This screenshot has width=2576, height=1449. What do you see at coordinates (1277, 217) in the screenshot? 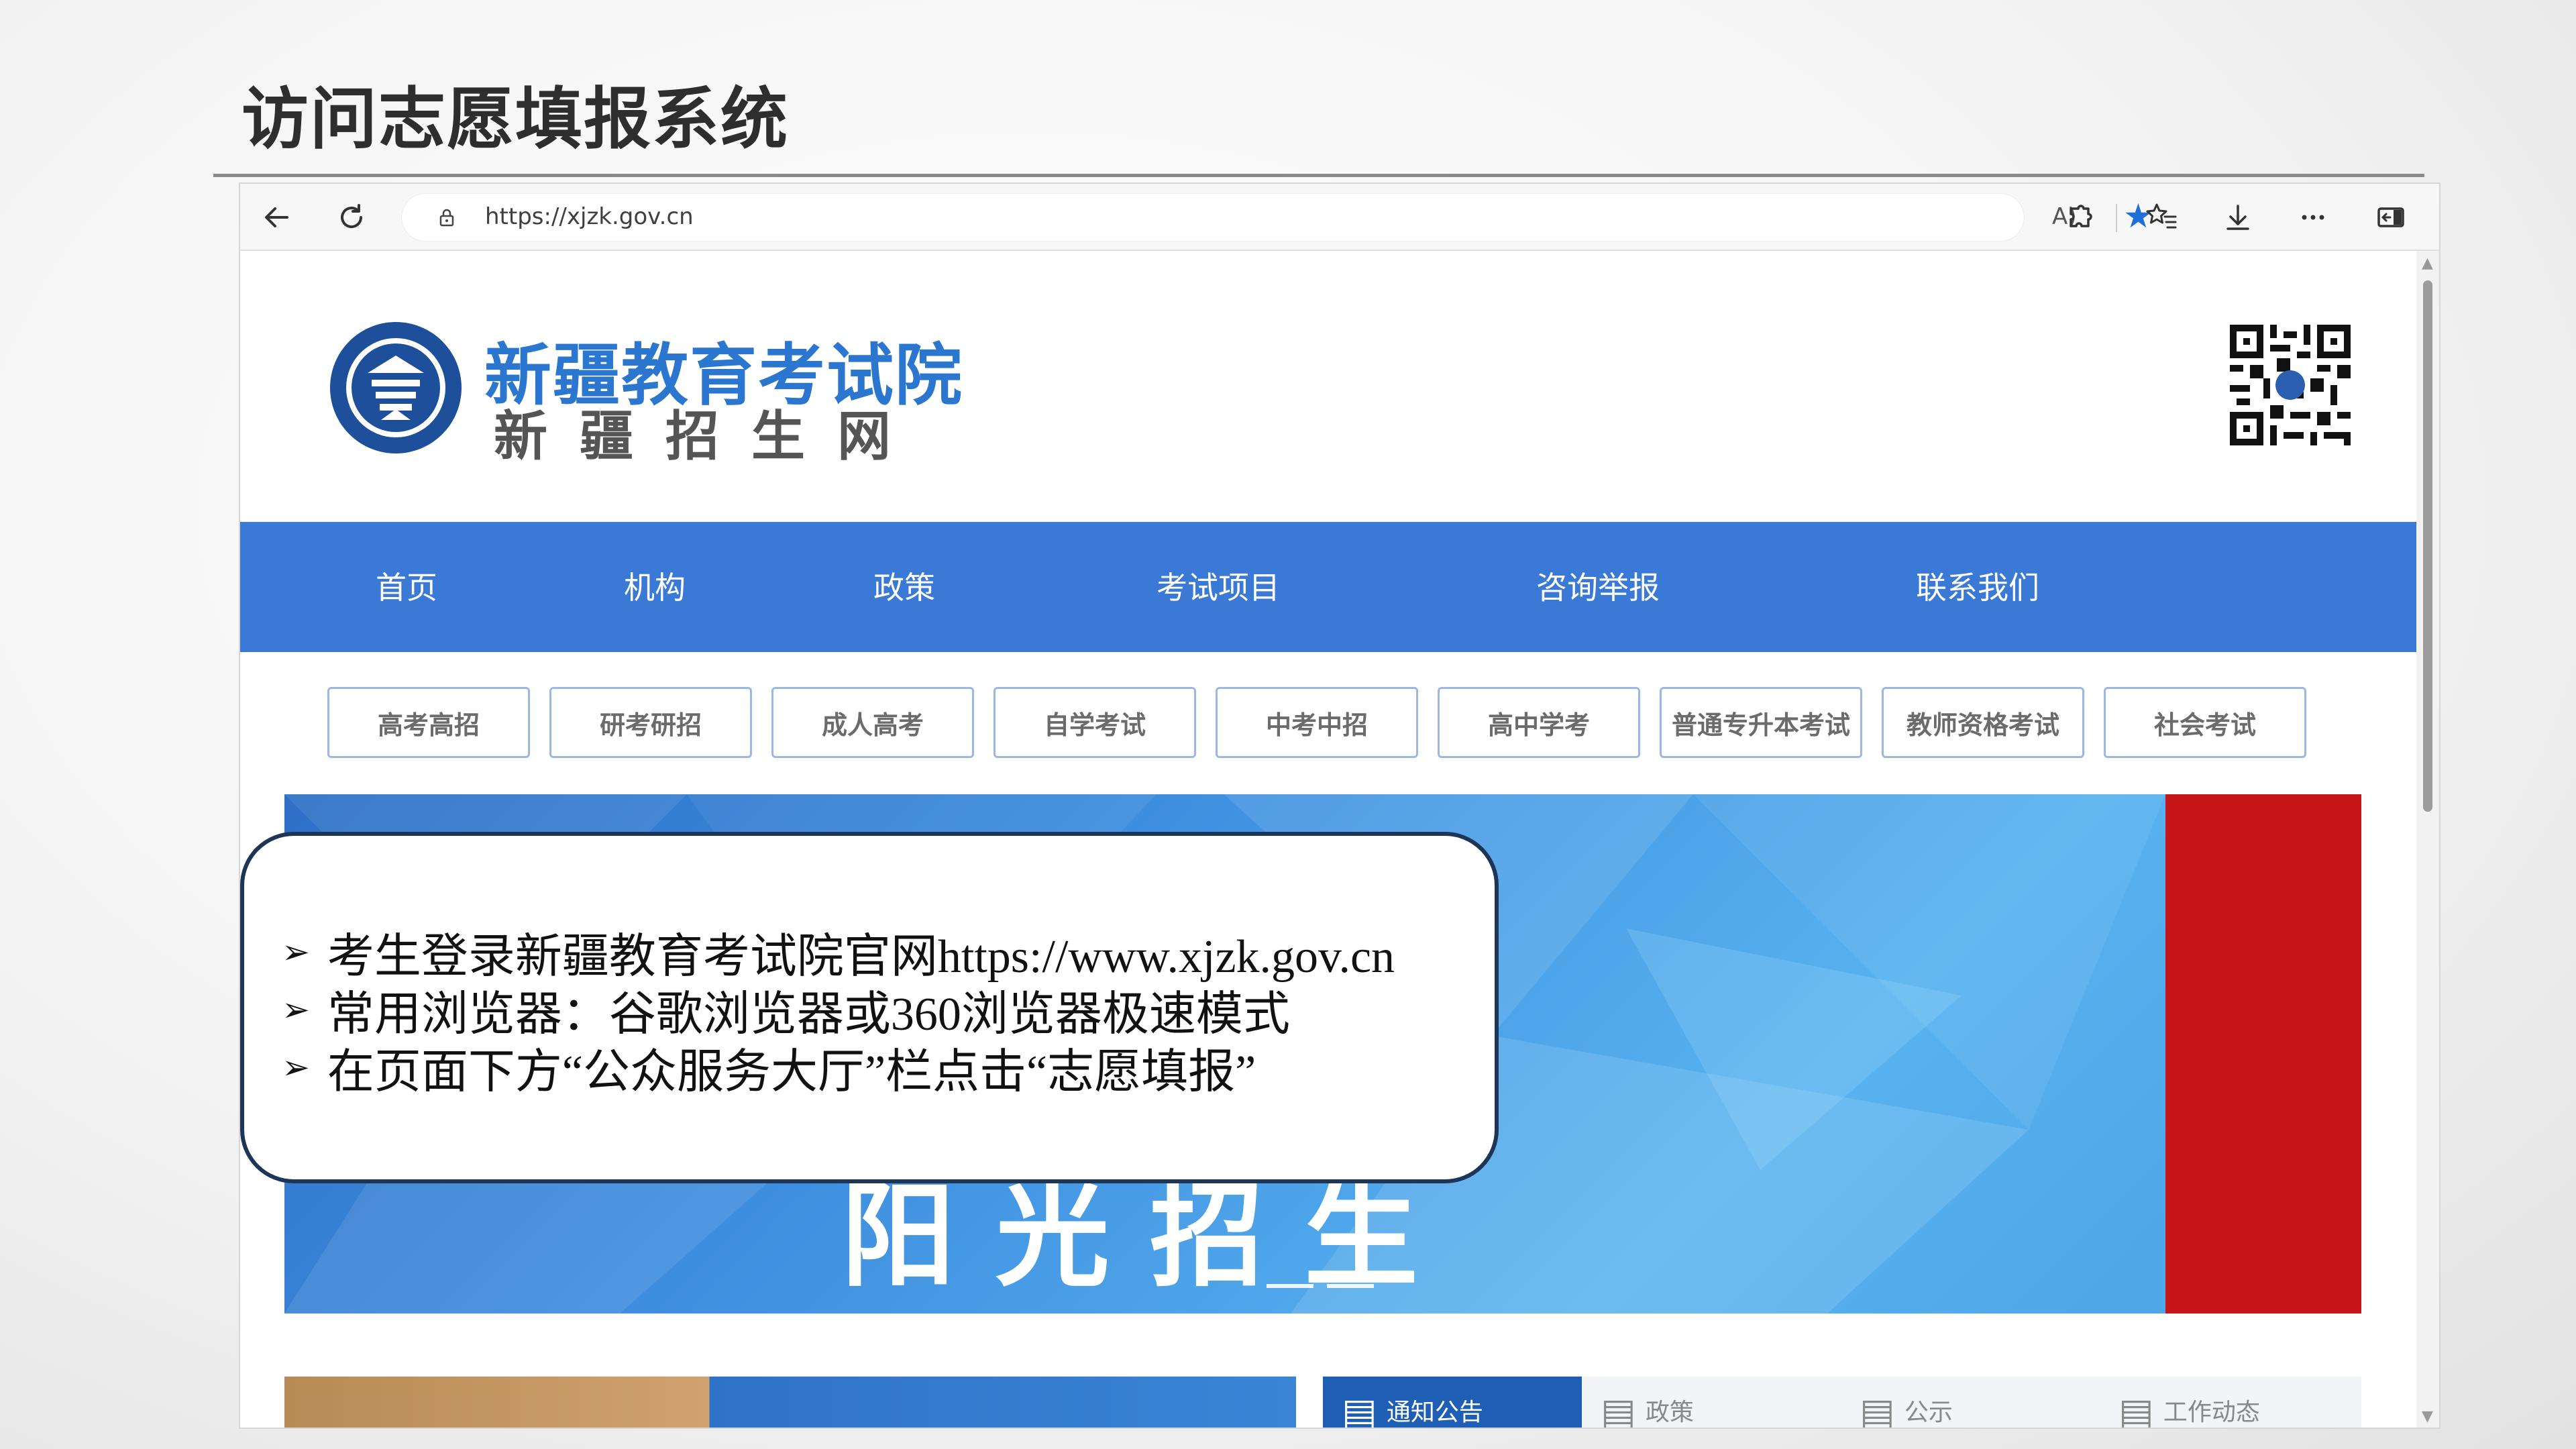
I see `address-bar: https://xjzk.gov.cn A) ★` at bounding box center [1277, 217].